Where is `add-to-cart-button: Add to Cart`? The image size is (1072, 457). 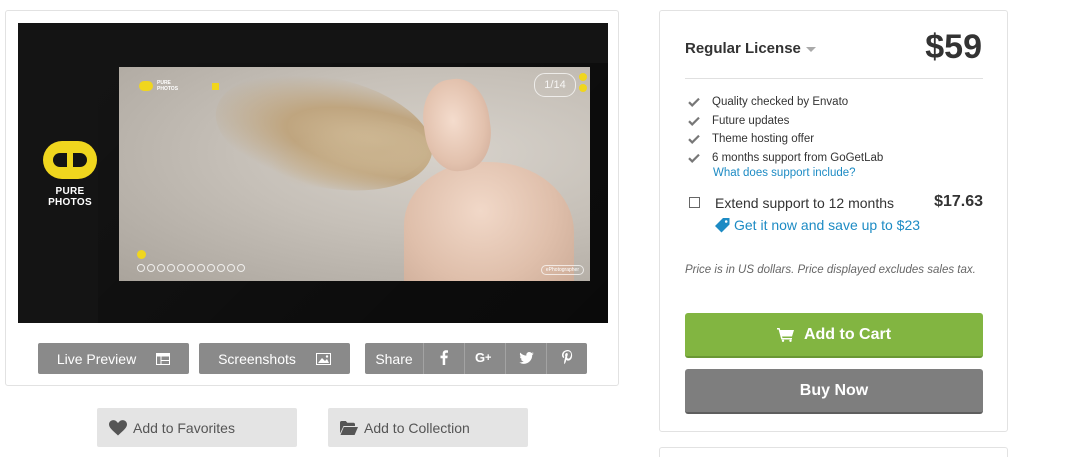 add-to-cart-button: Add to Cart is located at coordinates (834, 335).